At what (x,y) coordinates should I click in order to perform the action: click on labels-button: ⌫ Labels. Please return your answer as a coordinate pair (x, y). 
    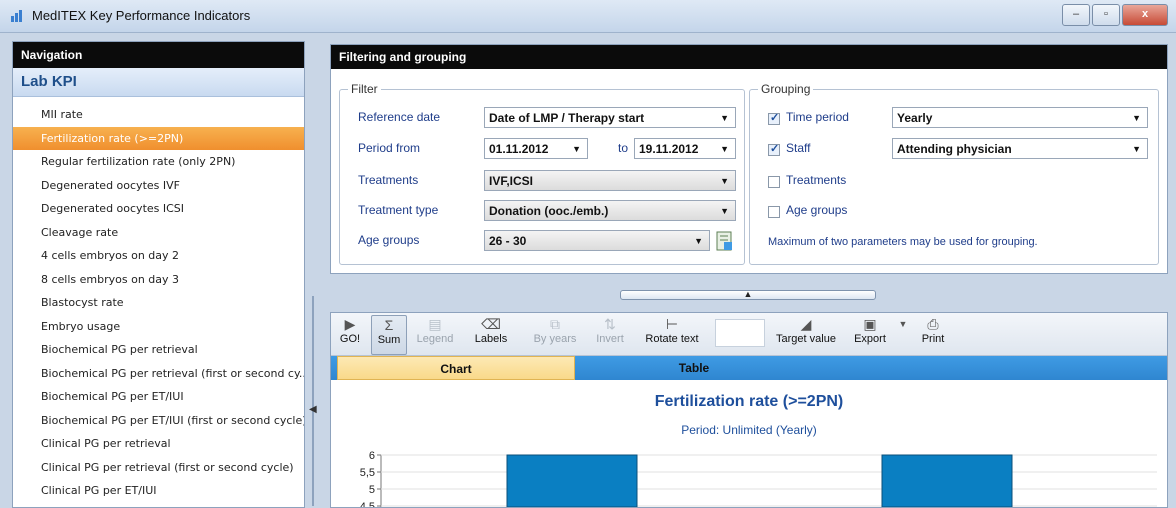
    Looking at the image, I should click on (491, 334).